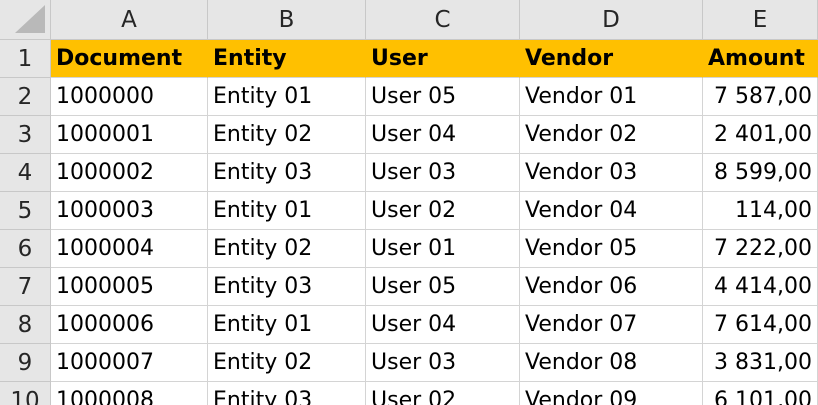  What do you see at coordinates (611, 249) in the screenshot?
I see `cell-vendor: Vendor 05` at bounding box center [611, 249].